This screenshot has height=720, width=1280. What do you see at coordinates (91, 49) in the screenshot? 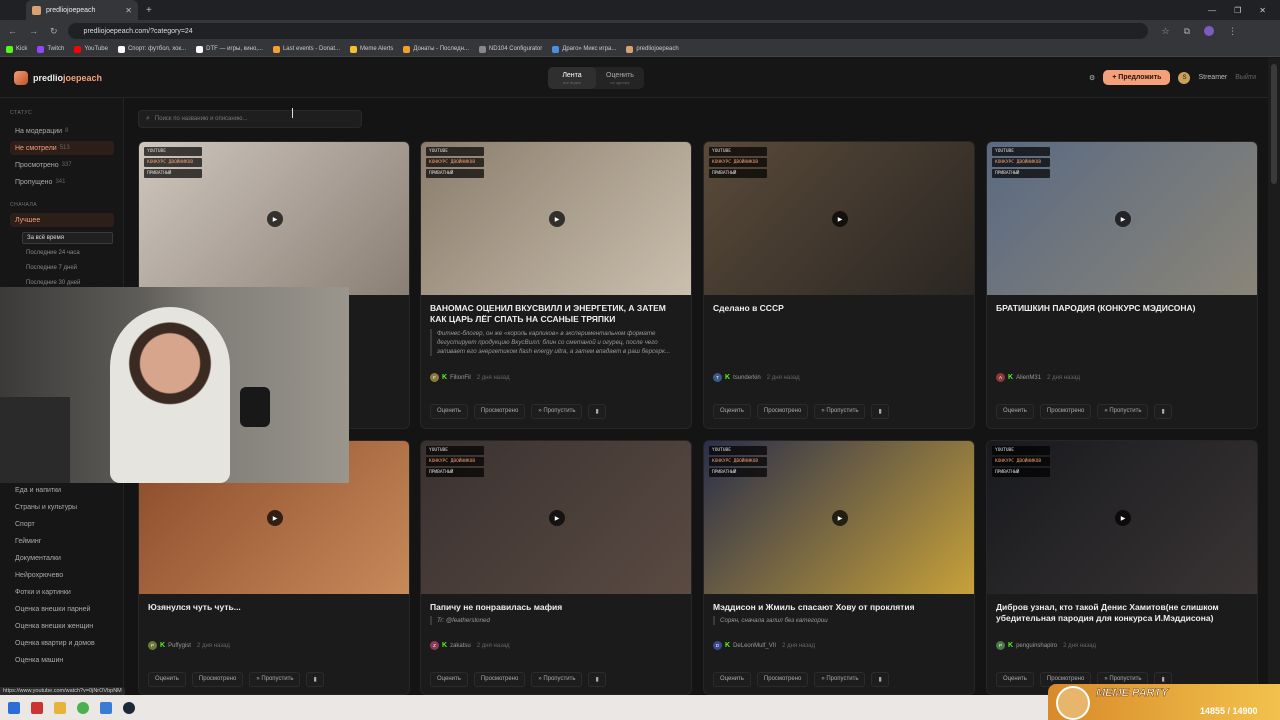
I see `bookmark-item: YouTube` at bounding box center [91, 49].